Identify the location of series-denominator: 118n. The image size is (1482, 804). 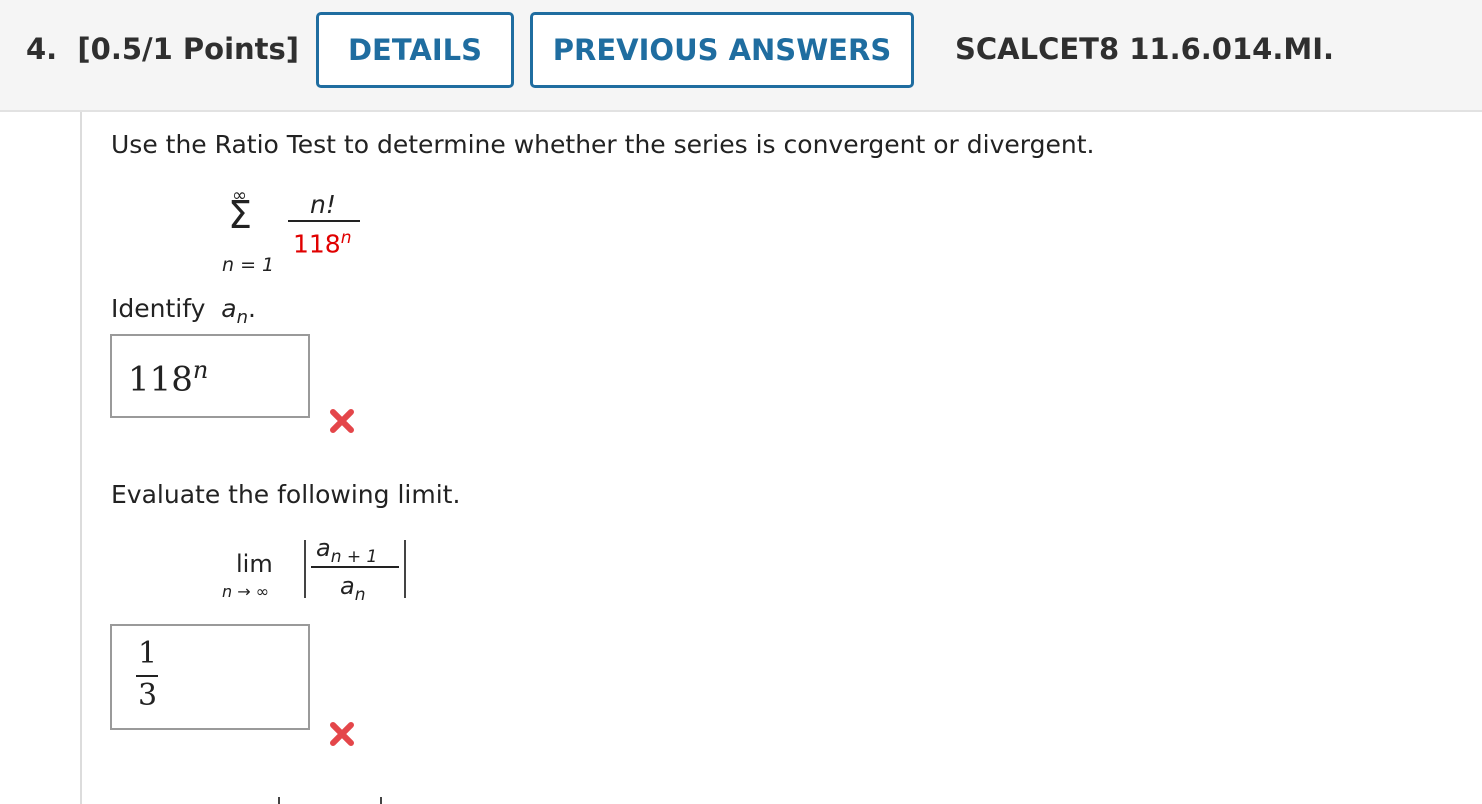
(322, 243).